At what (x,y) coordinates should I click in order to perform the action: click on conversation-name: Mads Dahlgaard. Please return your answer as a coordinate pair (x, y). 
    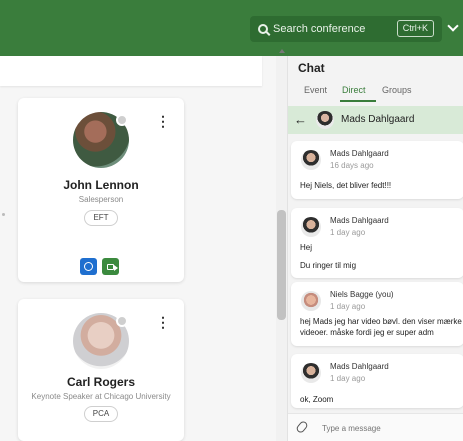
    Looking at the image, I should click on (378, 119).